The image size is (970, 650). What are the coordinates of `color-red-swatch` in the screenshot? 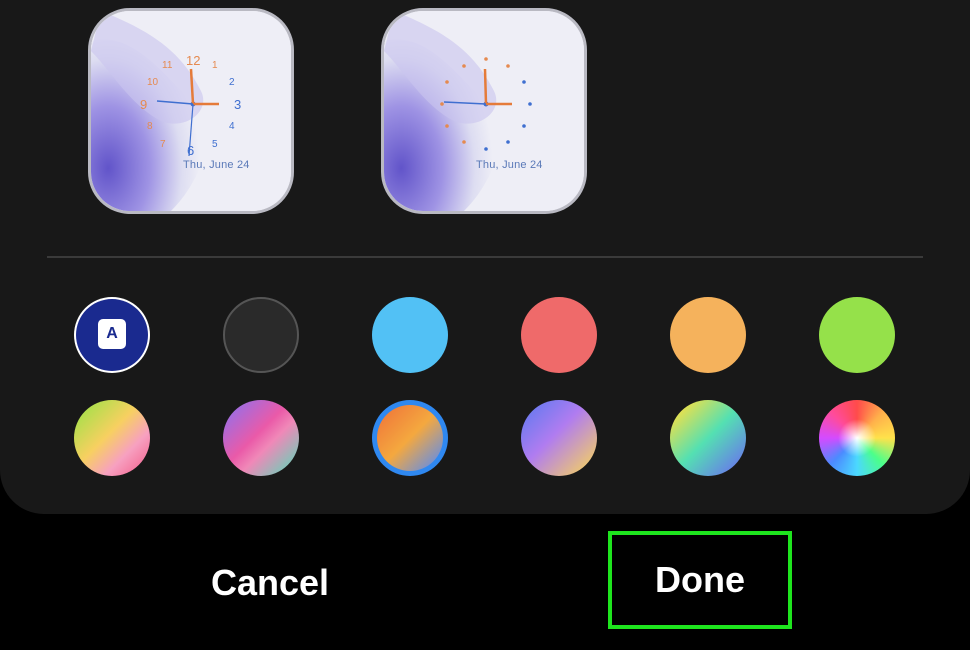 It's located at (559, 335).